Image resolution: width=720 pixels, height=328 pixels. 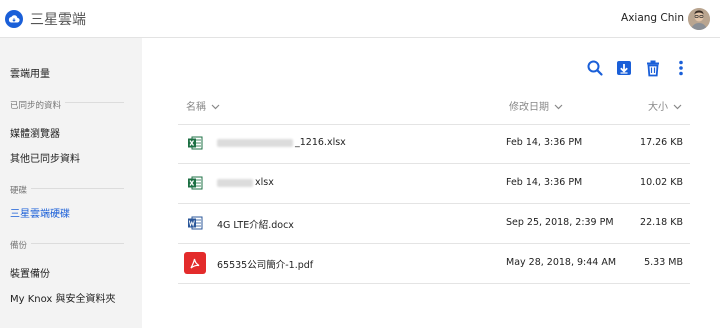 What do you see at coordinates (434, 143) in the screenshot?
I see `table-row: _1216.xlsx Feb 14, 3:36 PM 17.26 KB` at bounding box center [434, 143].